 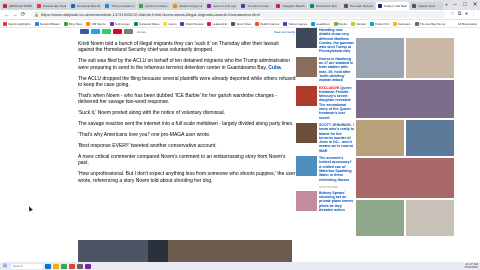 I want to click on bookmark-item: Chart Review, so click(x=191, y=23).